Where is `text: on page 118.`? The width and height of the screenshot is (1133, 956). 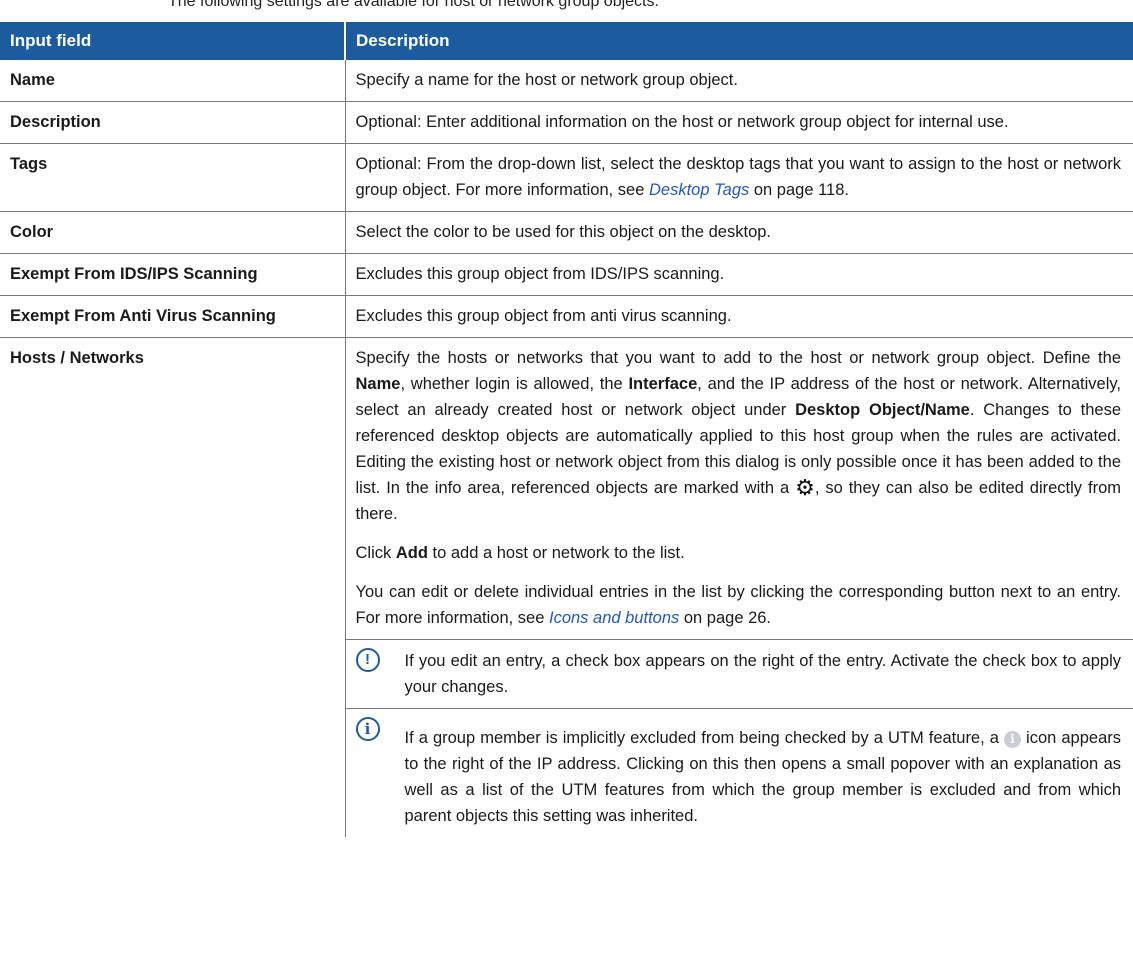
text: on page 118. is located at coordinates (799, 190).